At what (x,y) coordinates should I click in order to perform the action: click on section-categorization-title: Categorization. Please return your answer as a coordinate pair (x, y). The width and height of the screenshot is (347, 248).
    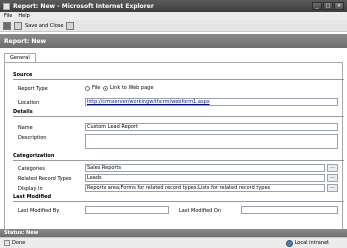
    Looking at the image, I should click on (34, 156).